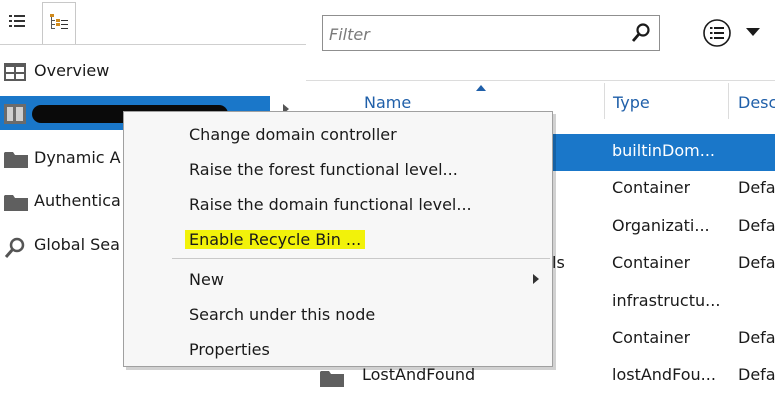 This screenshot has height=395, width=775. I want to click on menu-item-search-under-node: Search under this node, so click(338, 314).